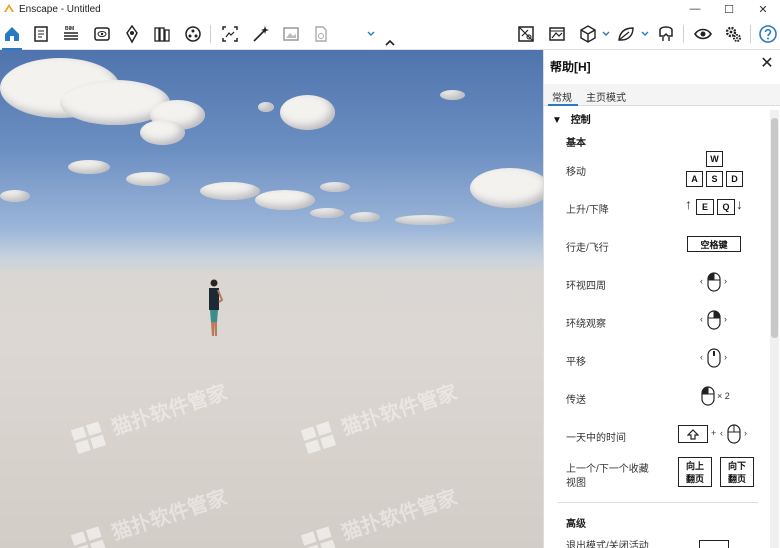 The width and height of the screenshot is (780, 548). I want to click on notes-icon, so click(41, 34).